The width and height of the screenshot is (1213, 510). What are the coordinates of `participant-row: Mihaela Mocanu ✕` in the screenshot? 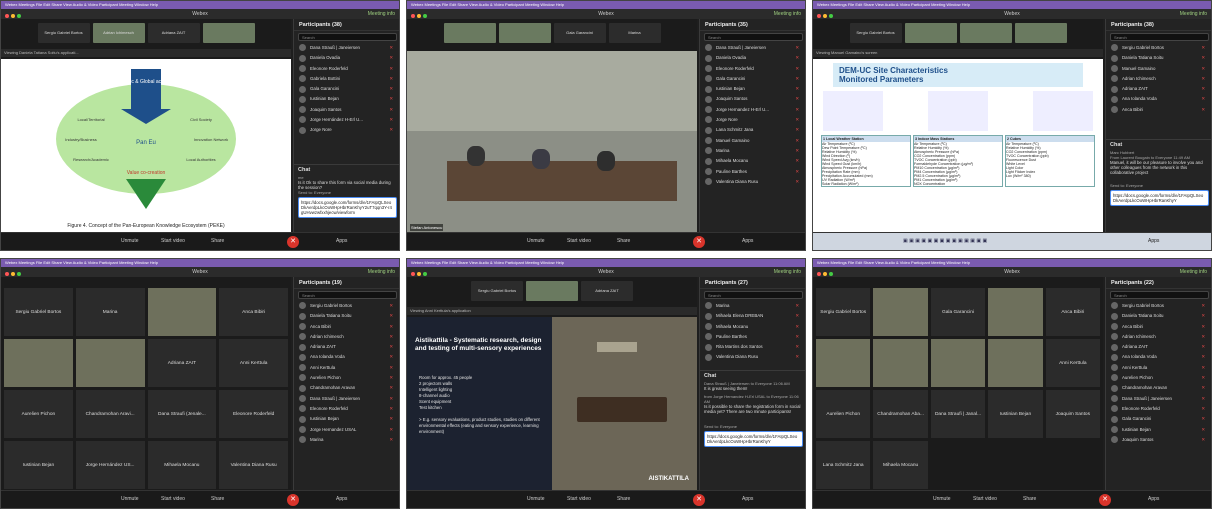 It's located at (752, 327).